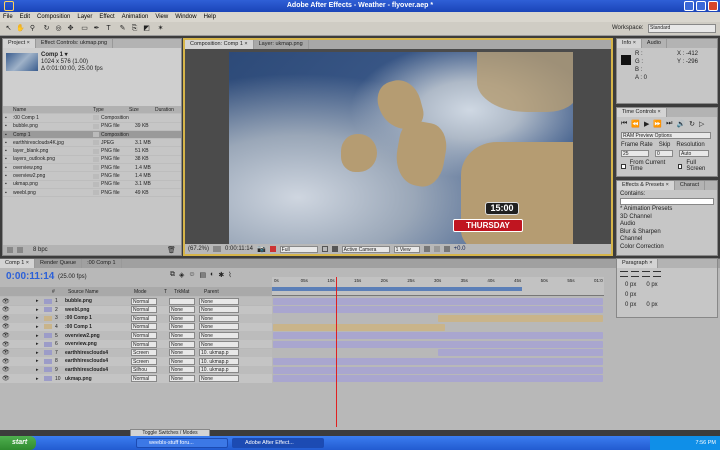 The height and width of the screenshot is (450, 720). I want to click on next-frame-icon: ⏩, so click(657, 124).